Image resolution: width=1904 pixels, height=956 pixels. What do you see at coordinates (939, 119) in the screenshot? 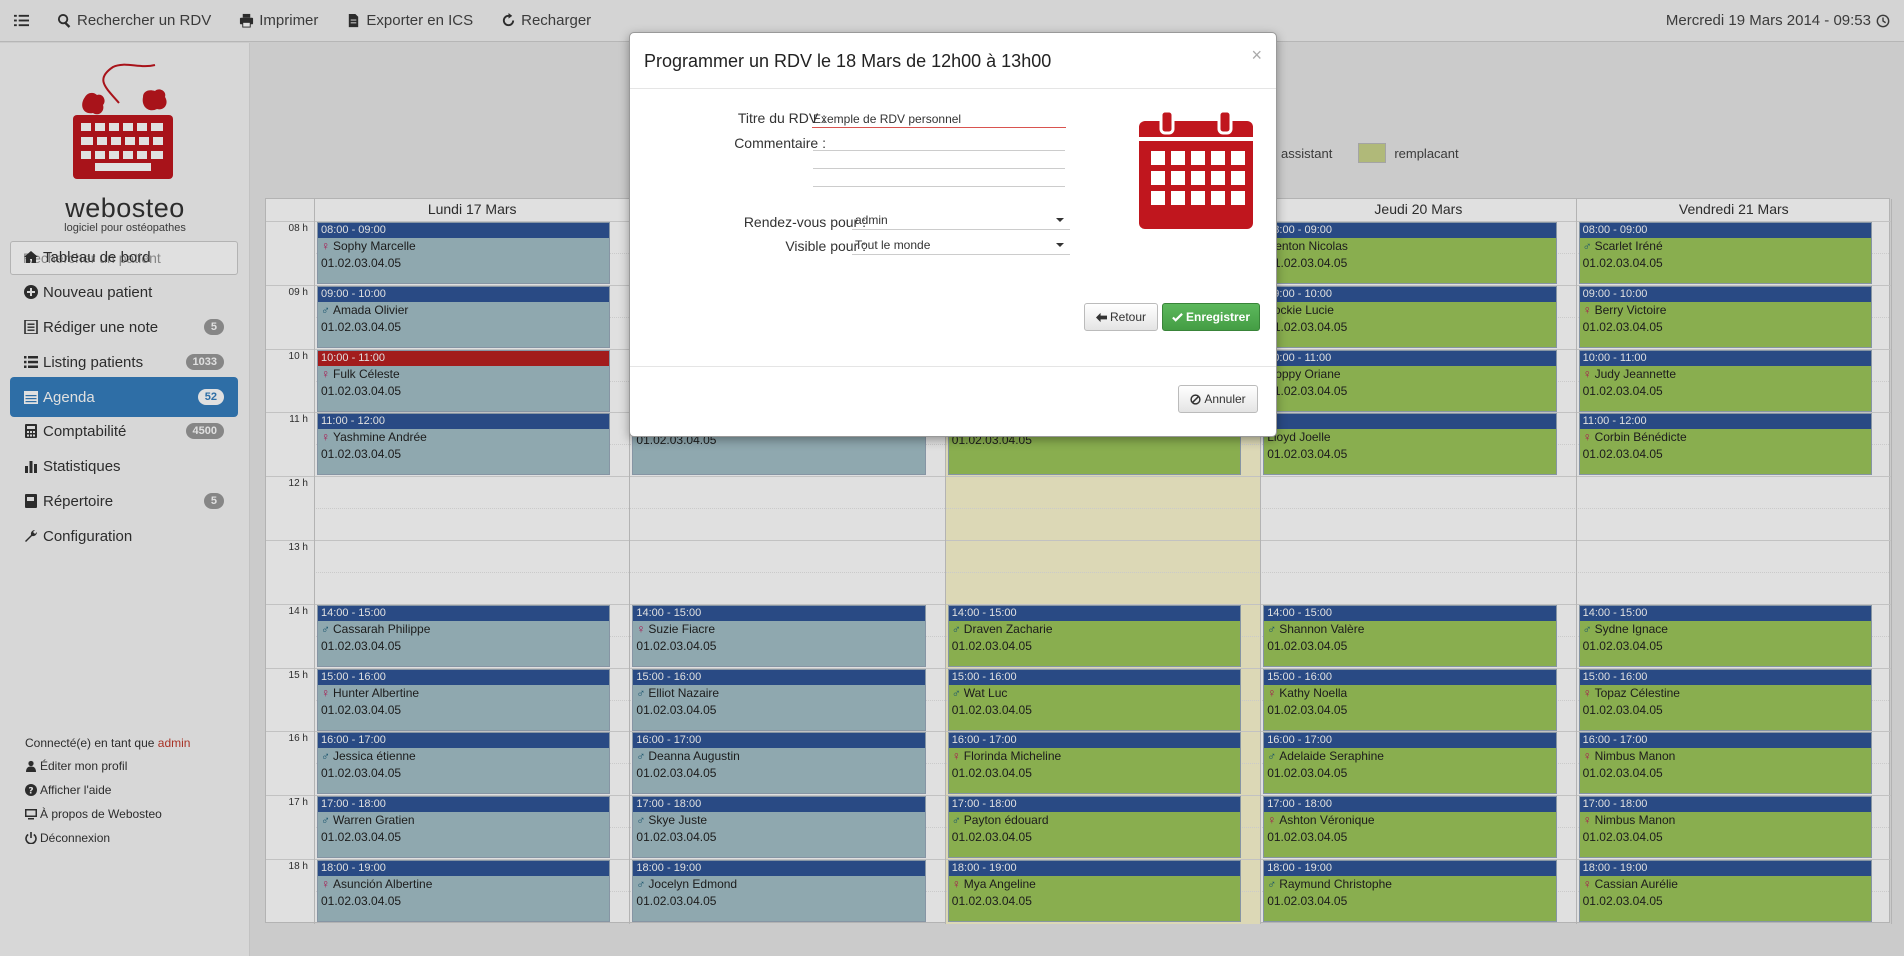
I see `rdv-title-input` at bounding box center [939, 119].